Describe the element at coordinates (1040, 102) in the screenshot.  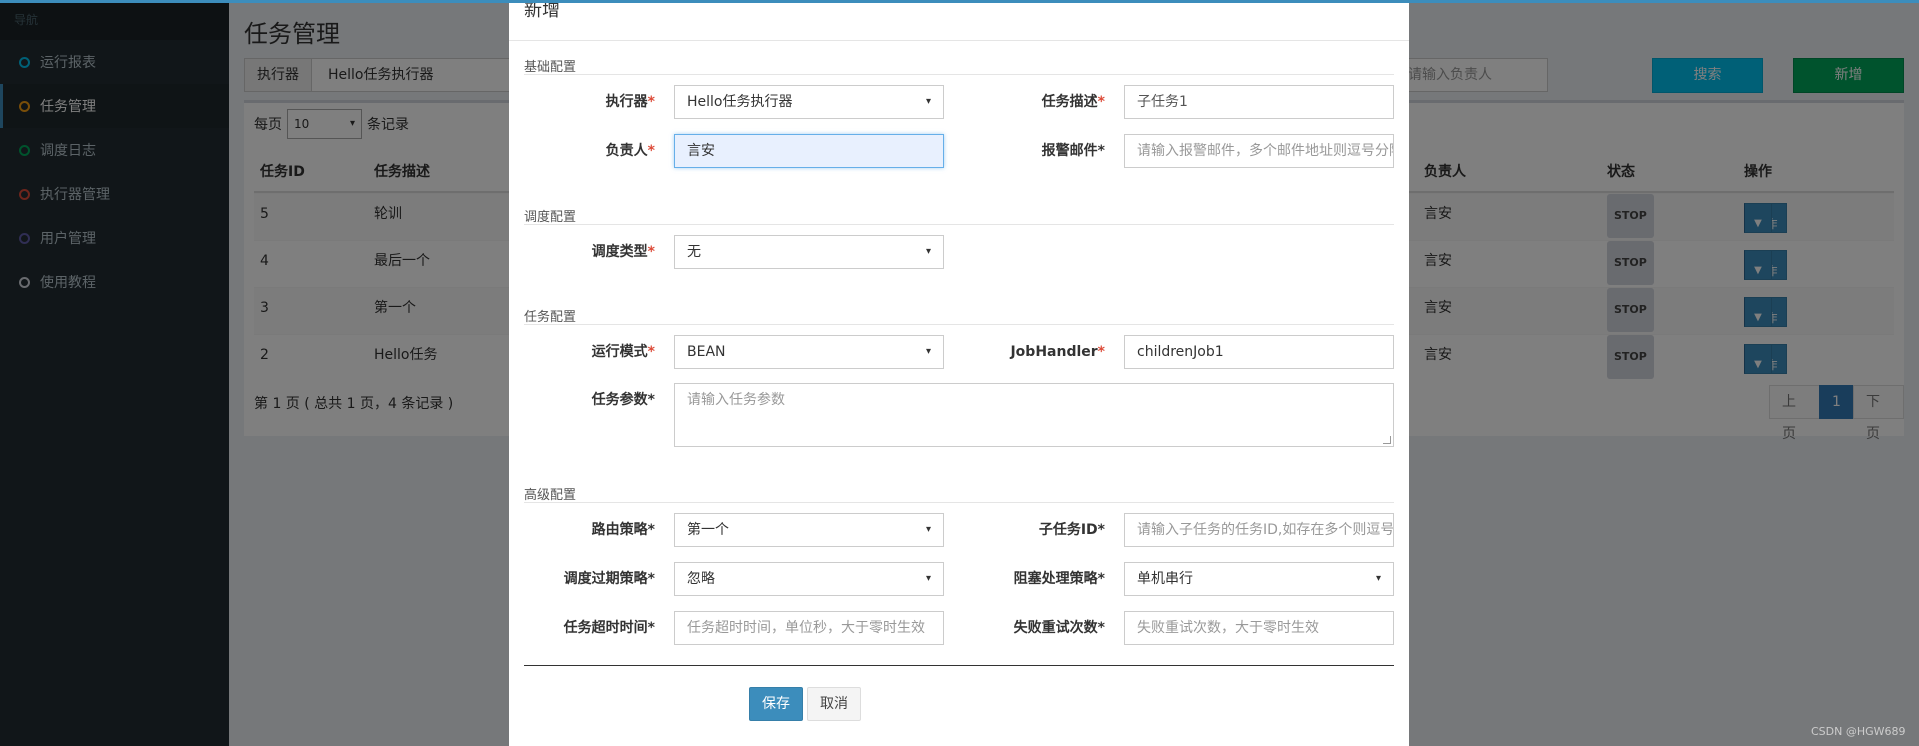
I see `desc-label: 任务描述*` at that location.